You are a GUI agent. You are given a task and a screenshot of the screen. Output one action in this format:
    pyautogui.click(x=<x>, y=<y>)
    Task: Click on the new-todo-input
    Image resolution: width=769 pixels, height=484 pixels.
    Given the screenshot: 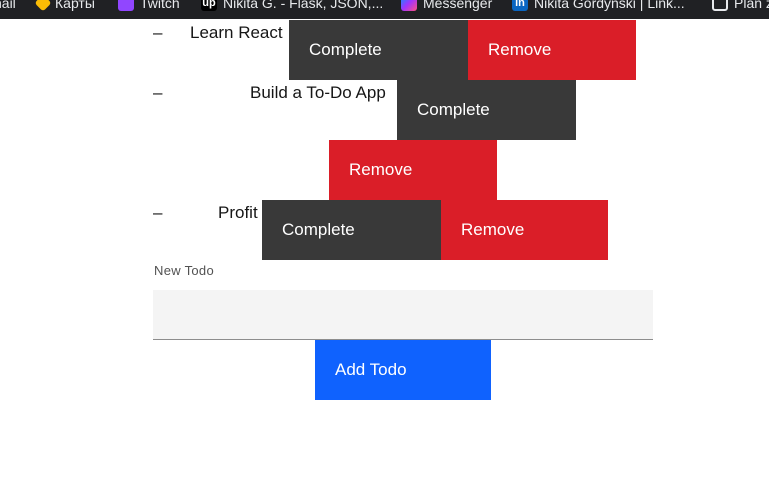 What is the action you would take?
    pyautogui.click(x=403, y=315)
    